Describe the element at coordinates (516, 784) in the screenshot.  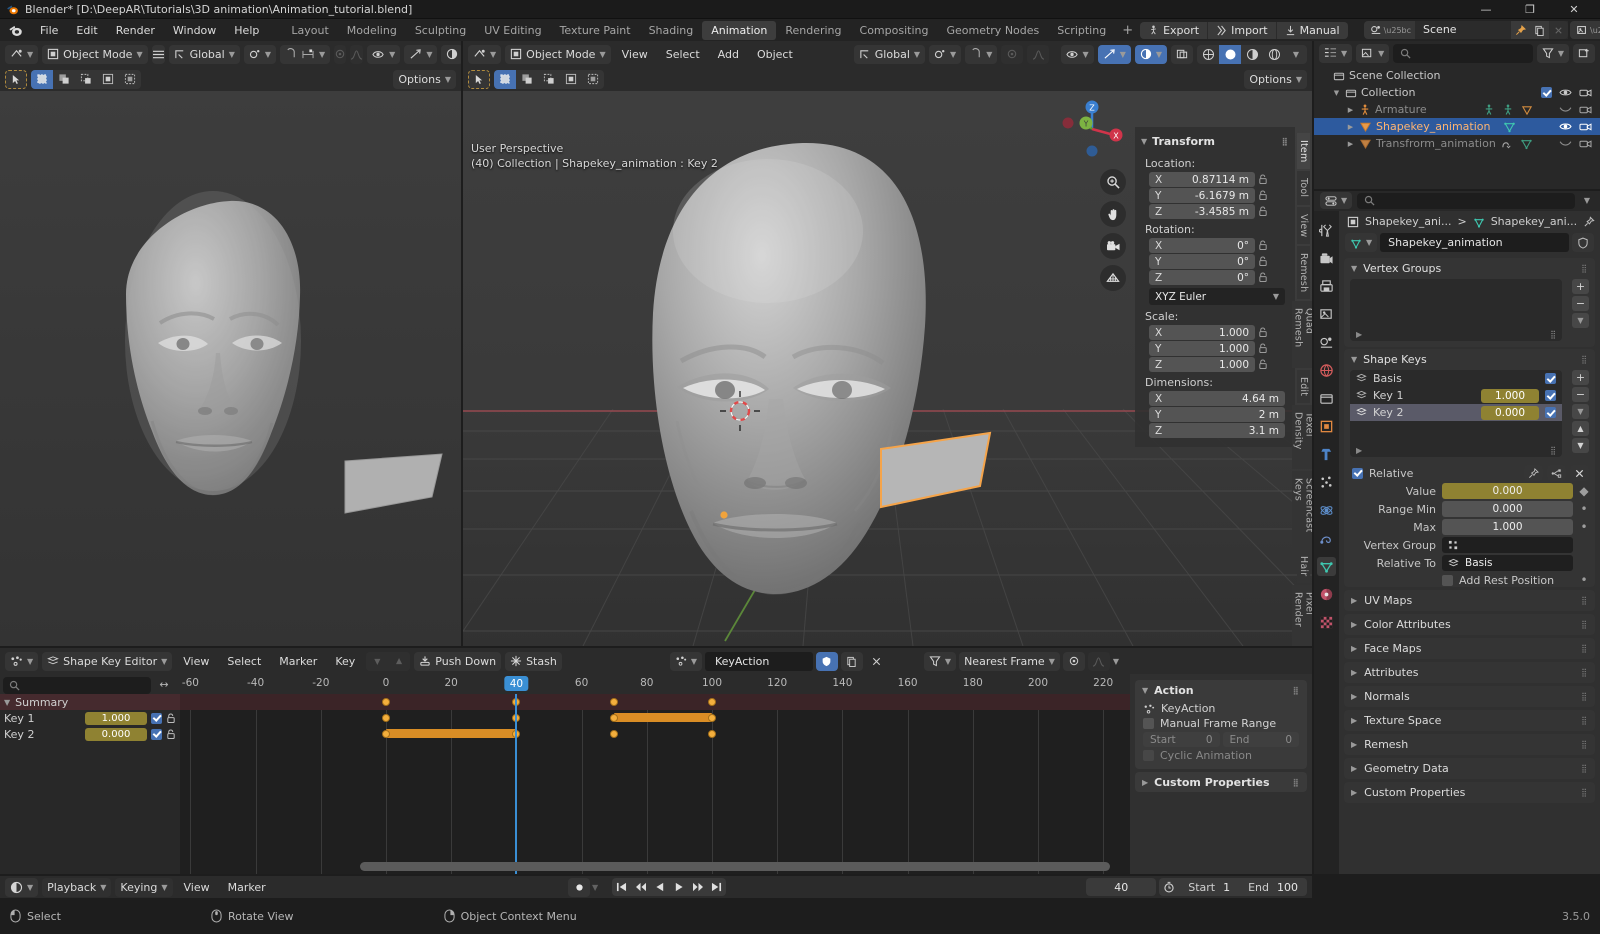
I see `playhead` at that location.